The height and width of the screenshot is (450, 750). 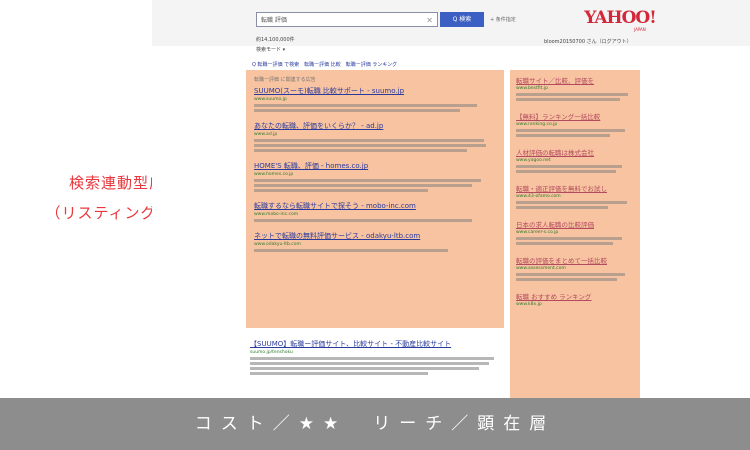 What do you see at coordinates (347, 19) in the screenshot?
I see `search-input: 転職 評価 ✕` at bounding box center [347, 19].